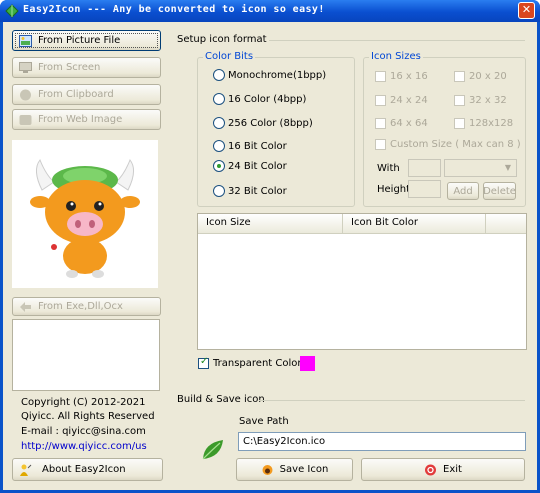 This screenshot has height=493, width=540. What do you see at coordinates (455, 144) in the screenshot?
I see `checkbox-label: Custom Size ( Max can 8 )` at bounding box center [455, 144].